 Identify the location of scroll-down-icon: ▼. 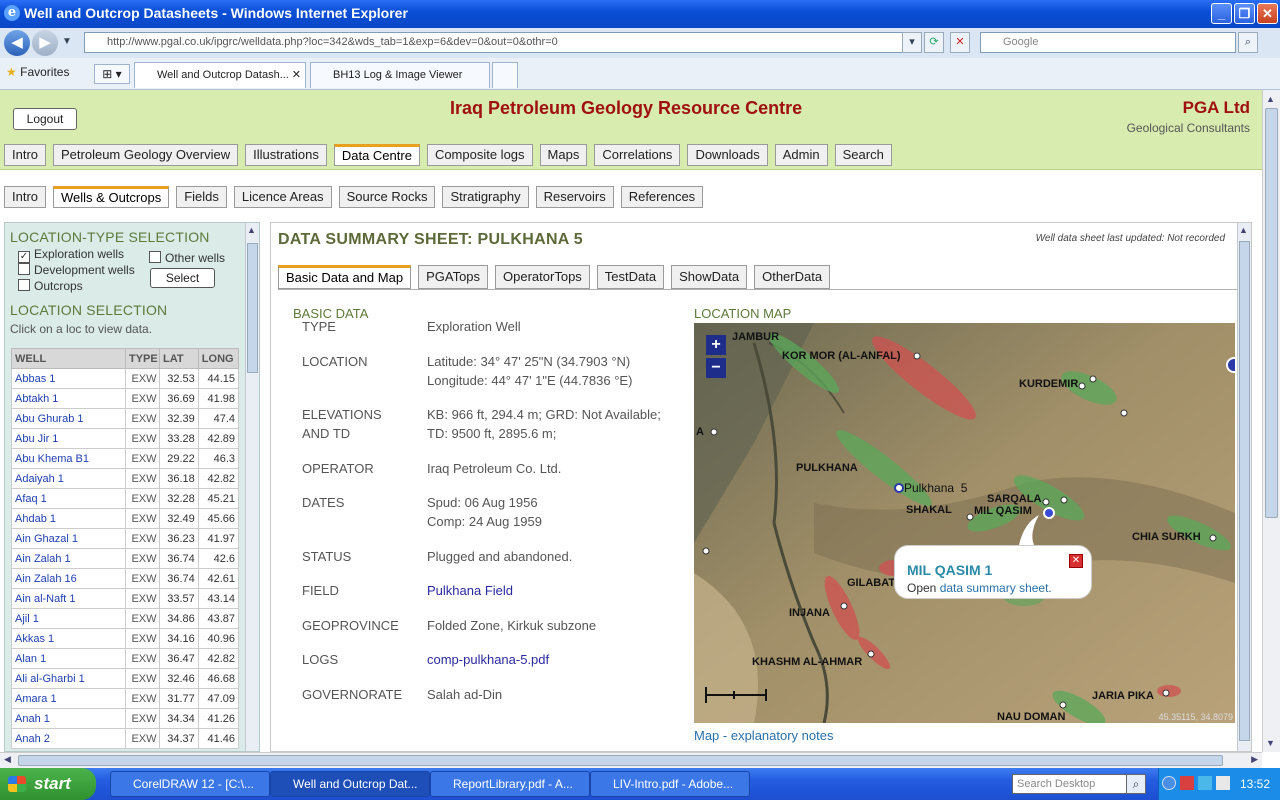
(1270, 743).